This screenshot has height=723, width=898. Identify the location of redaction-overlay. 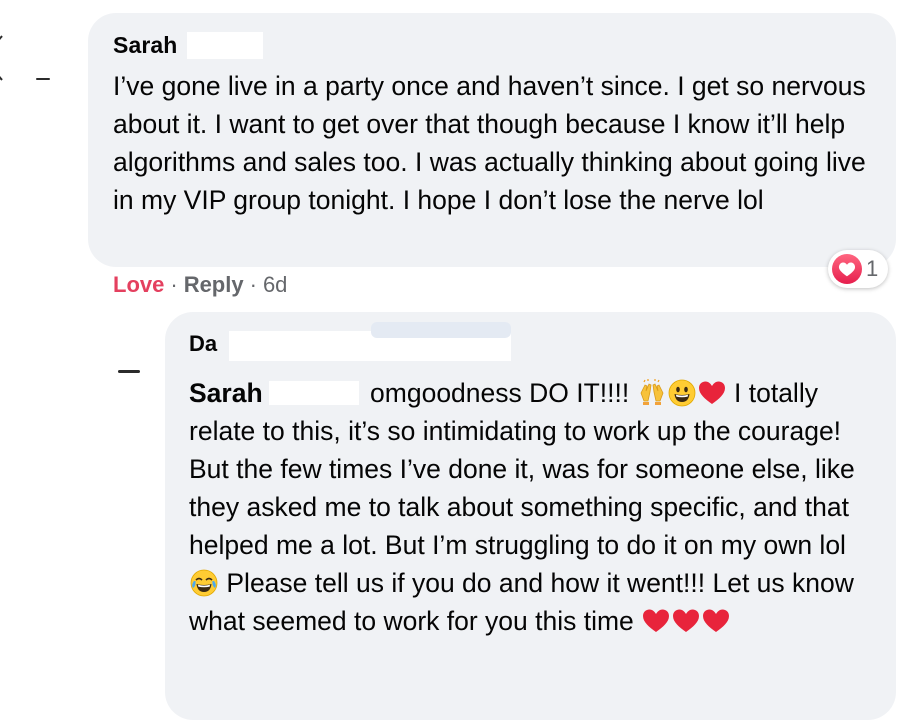
(441, 330).